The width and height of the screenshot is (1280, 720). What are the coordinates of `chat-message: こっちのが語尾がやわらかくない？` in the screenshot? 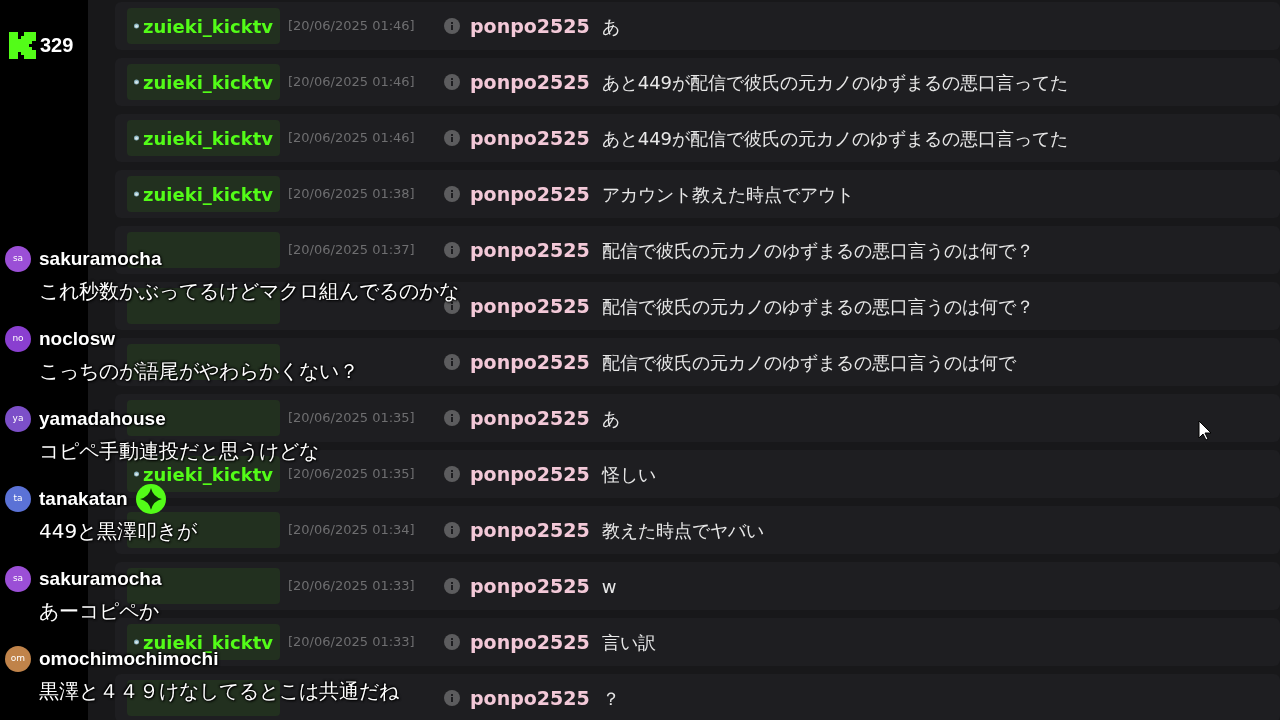 It's located at (199, 371).